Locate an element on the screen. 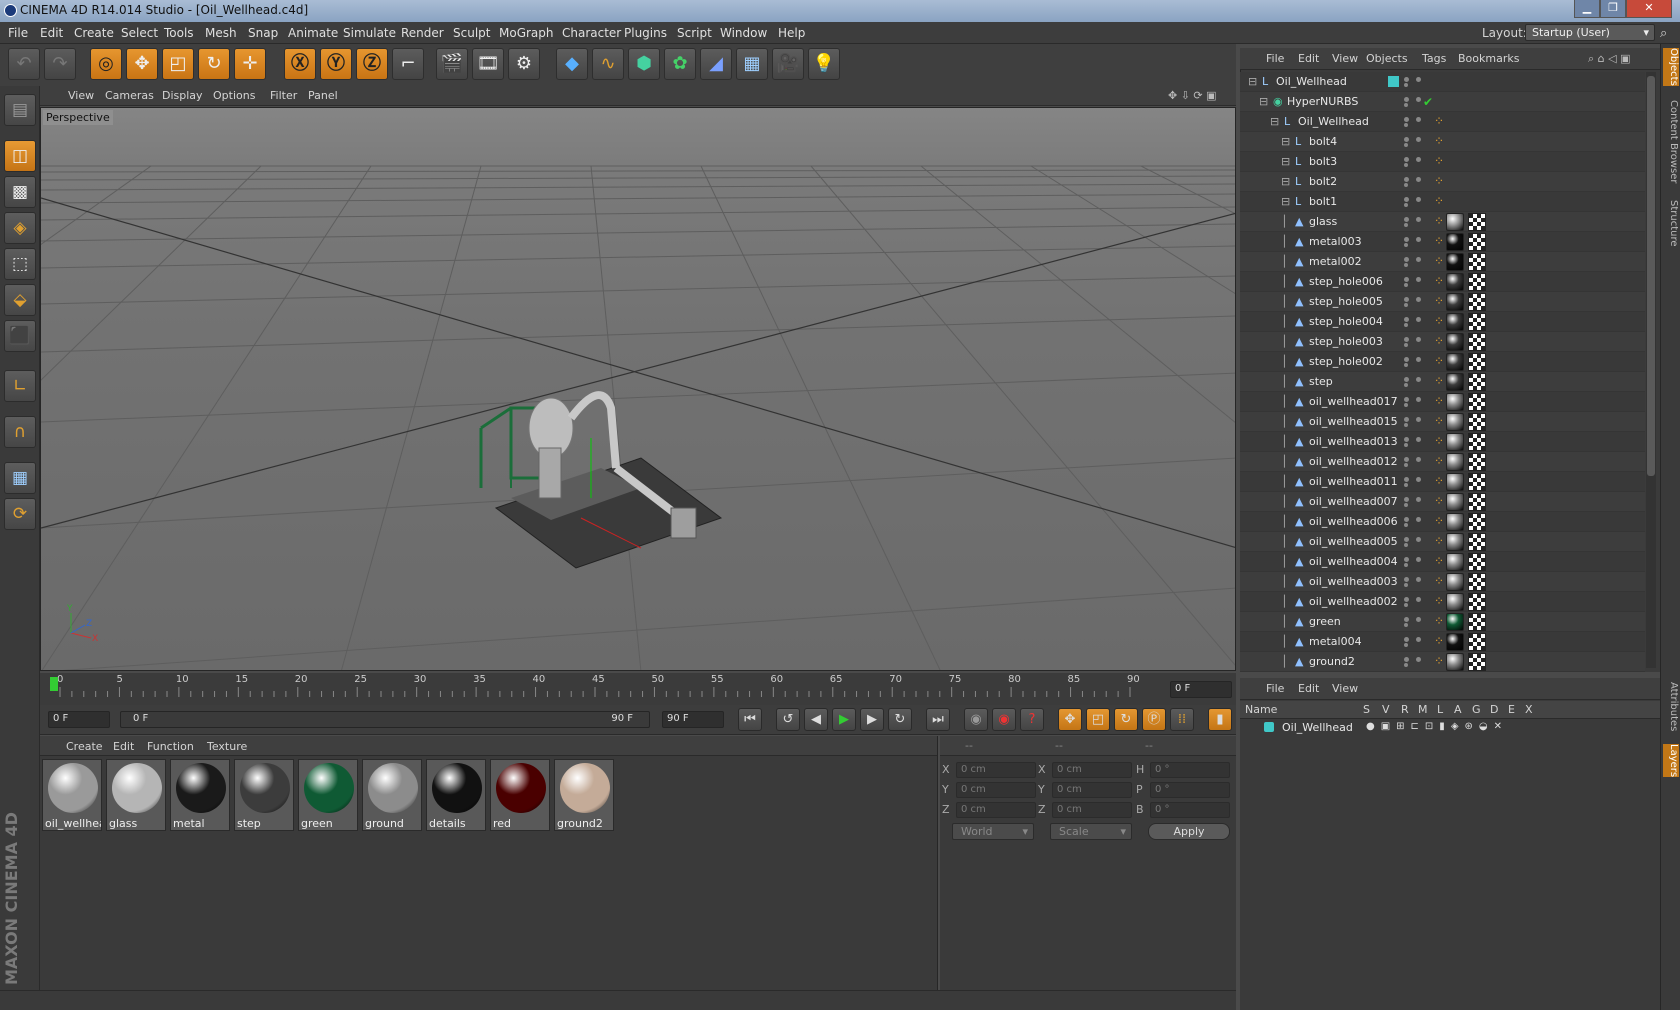  object-name: bolt3 is located at coordinates (1323, 161).